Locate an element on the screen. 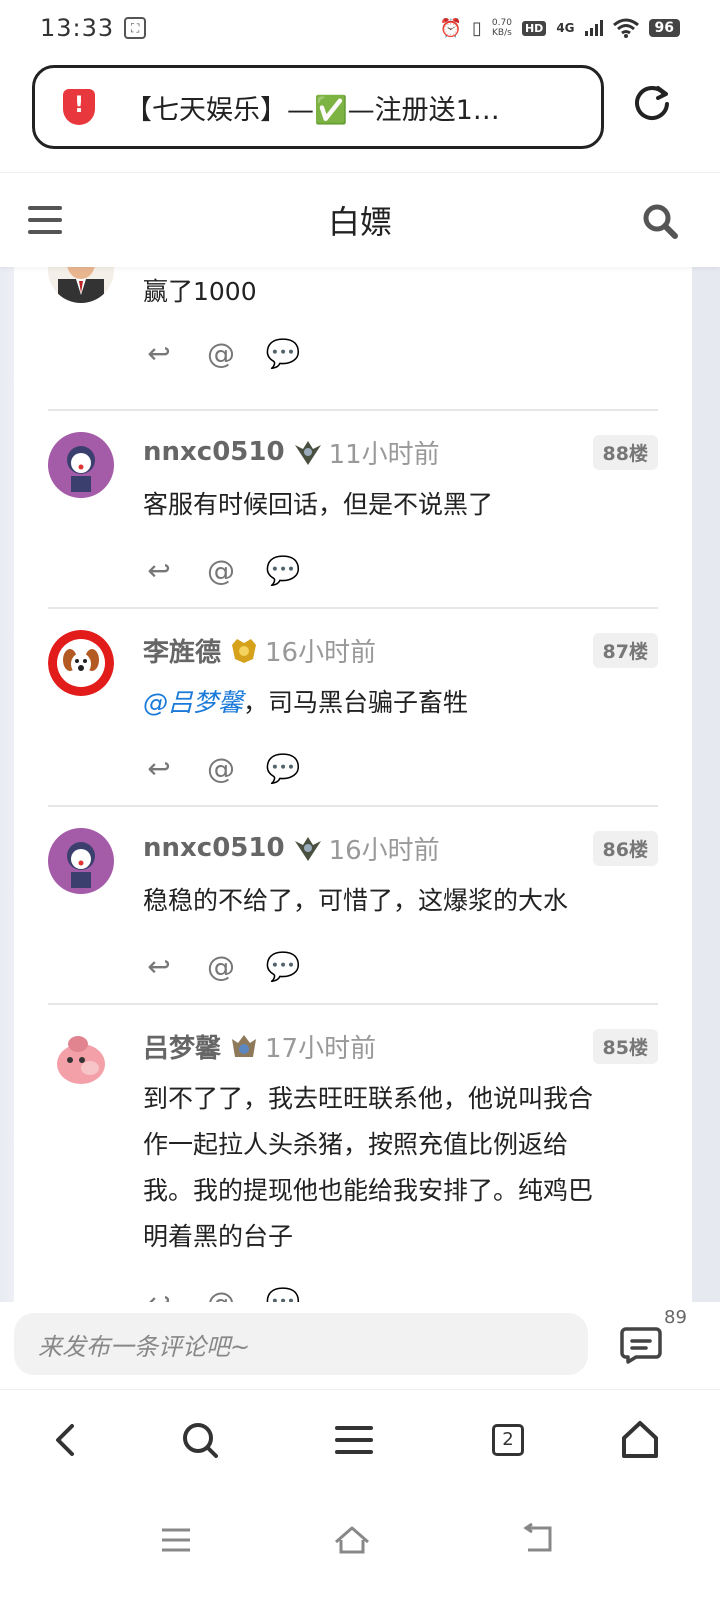 The width and height of the screenshot is (720, 1600). floor-badge: 85楼 is located at coordinates (625, 1046).